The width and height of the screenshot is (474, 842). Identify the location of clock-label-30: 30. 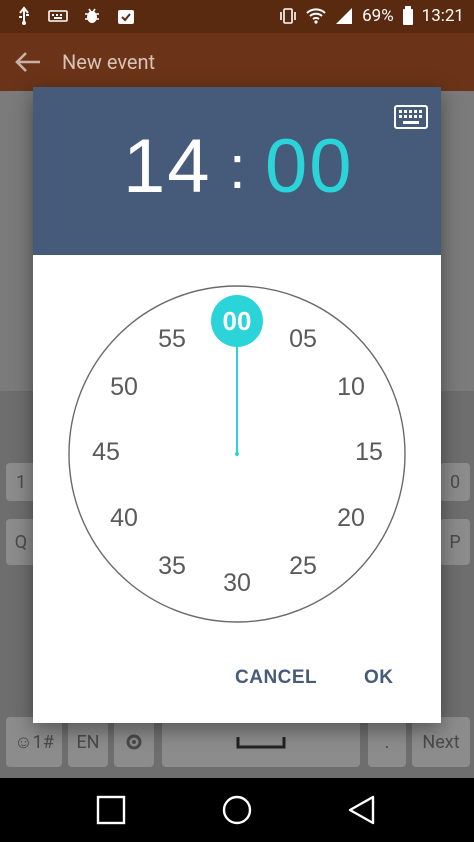
(237, 583).